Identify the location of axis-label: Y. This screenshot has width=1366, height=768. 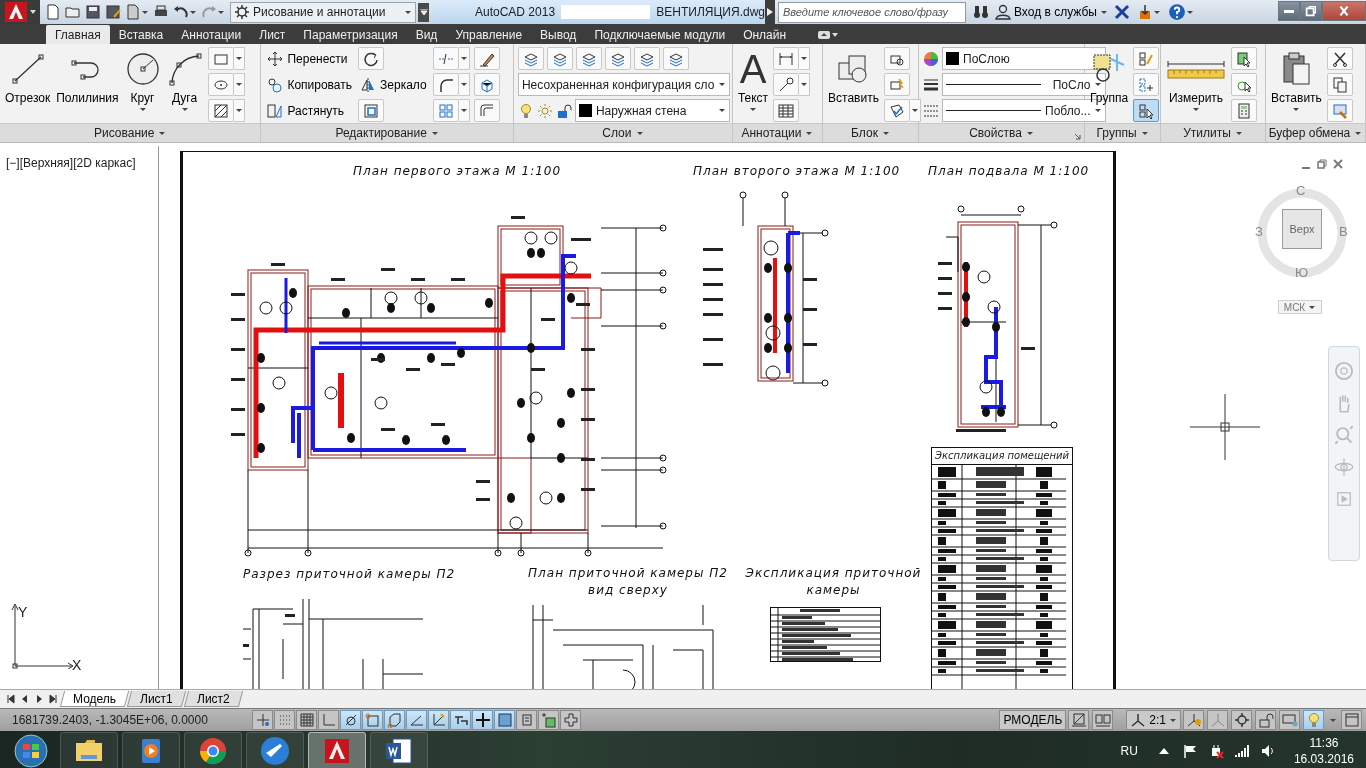
(23, 612).